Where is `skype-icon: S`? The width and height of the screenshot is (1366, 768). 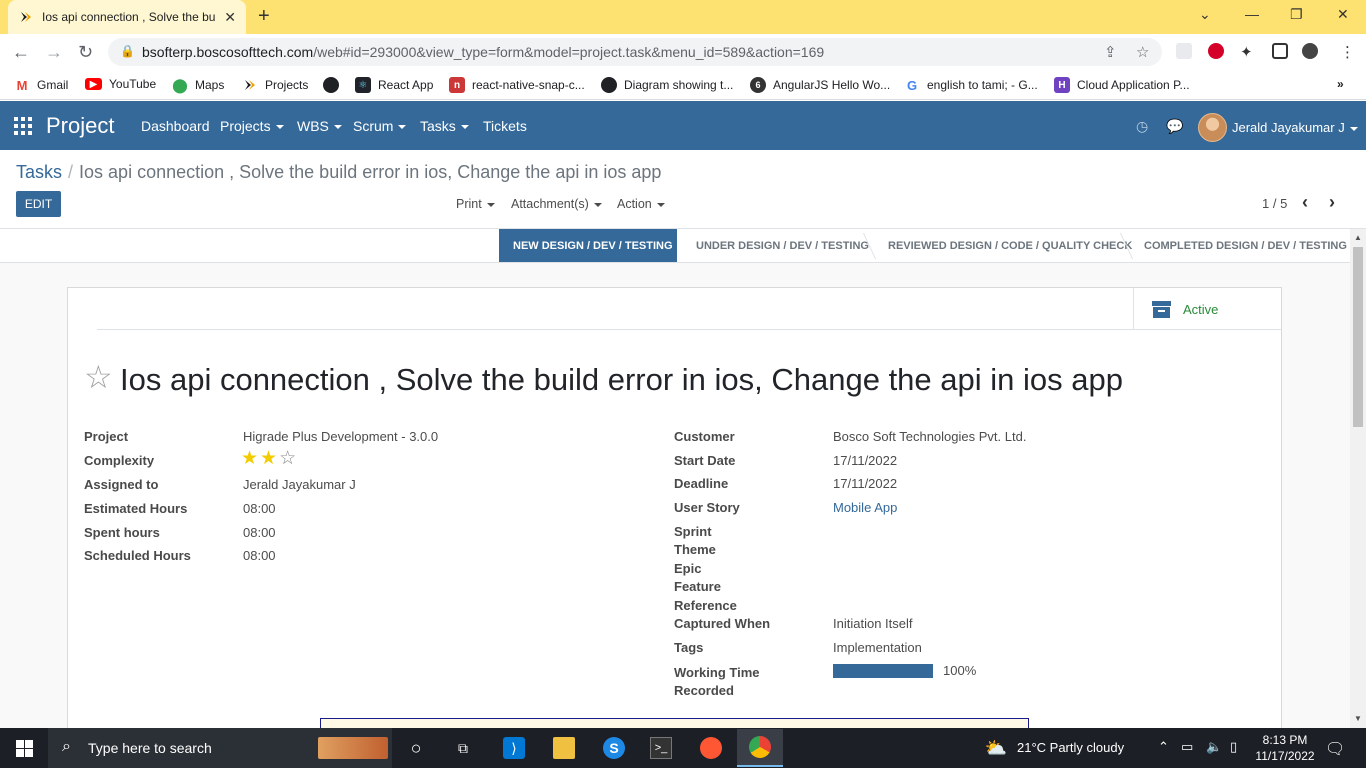 skype-icon: S is located at coordinates (614, 748).